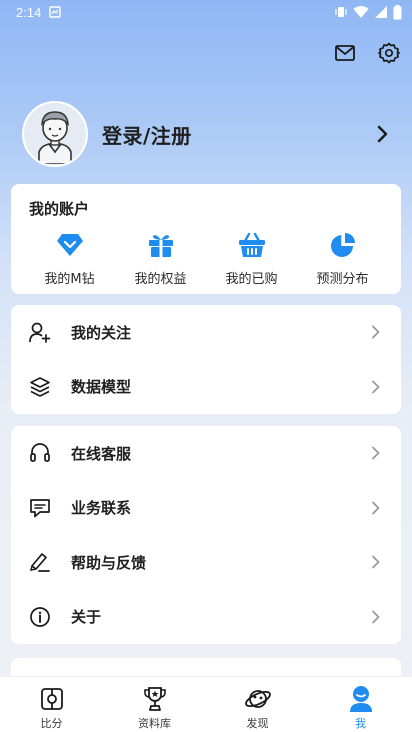 The width and height of the screenshot is (412, 732). What do you see at coordinates (39, 563) in the screenshot?
I see `feedback-pen-icon` at bounding box center [39, 563].